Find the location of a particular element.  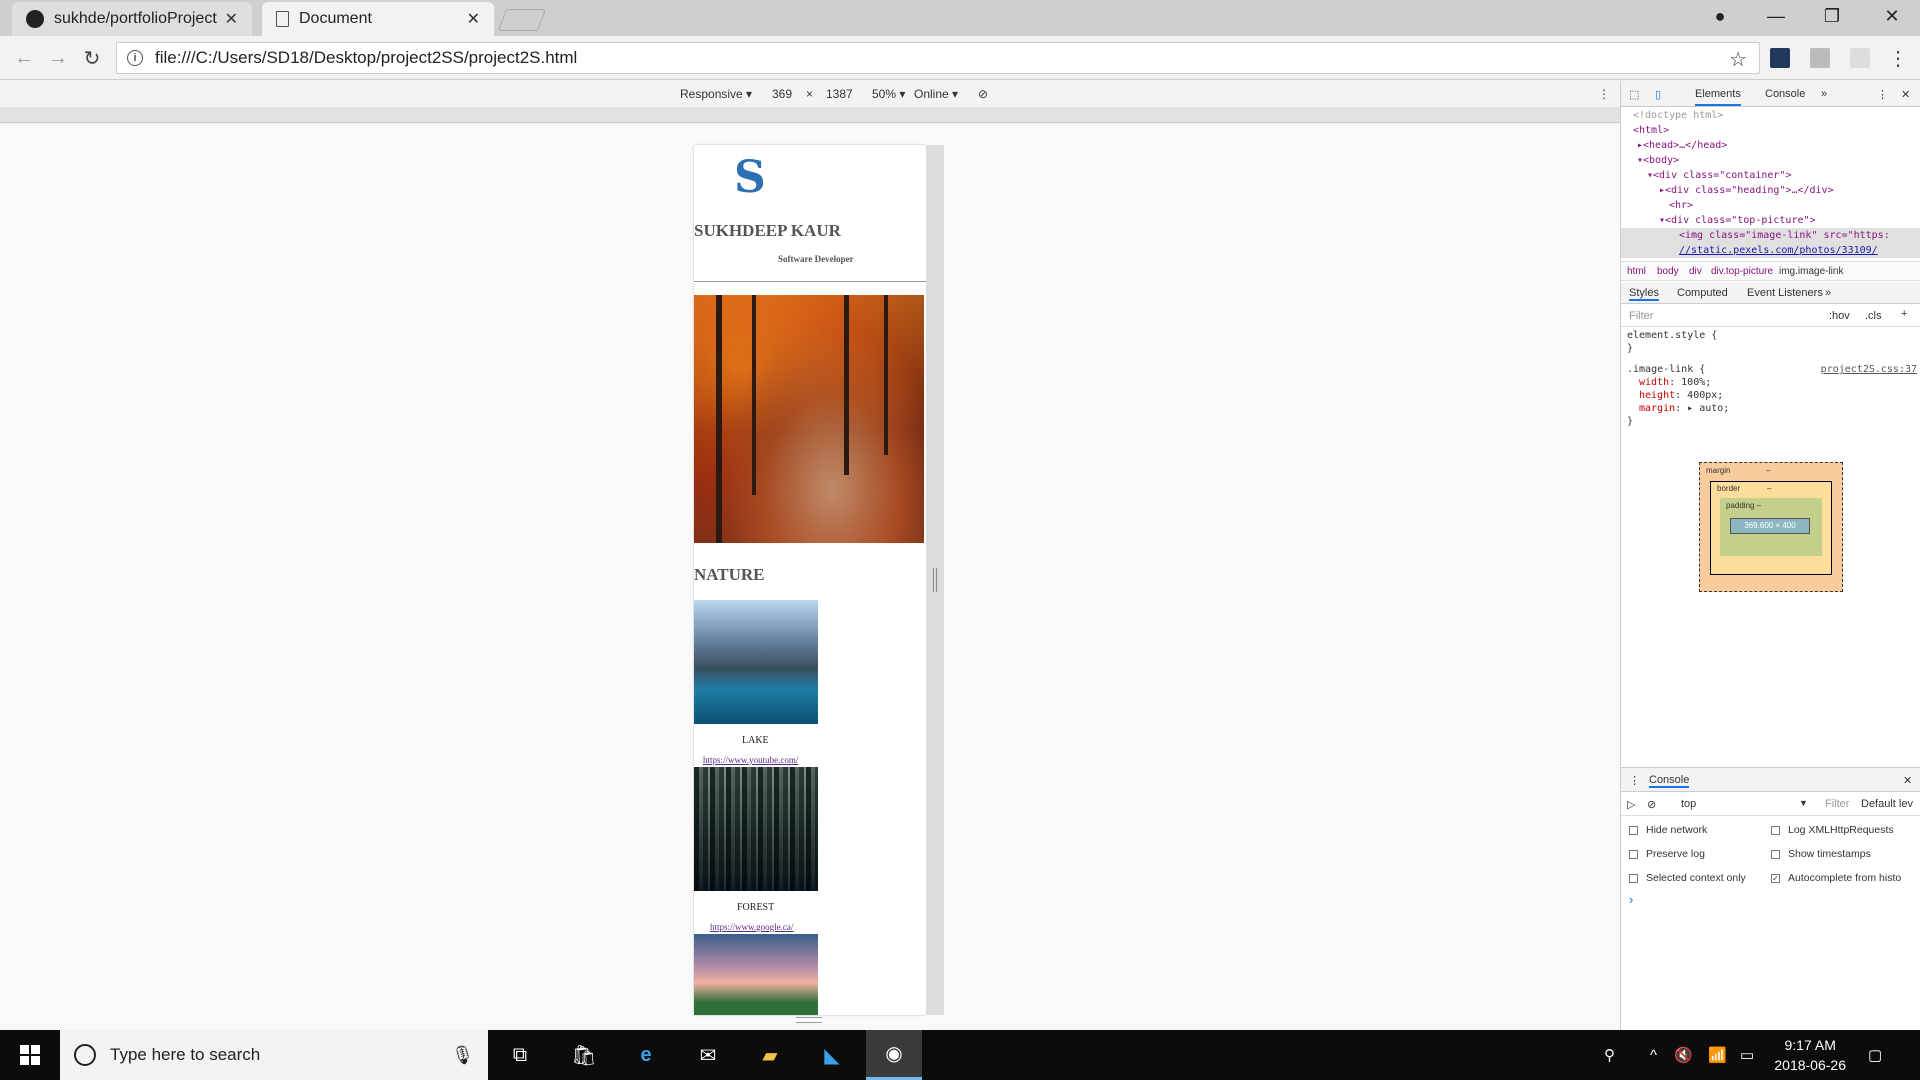

option-preserve-log: Preserve log is located at coordinates (1667, 854).